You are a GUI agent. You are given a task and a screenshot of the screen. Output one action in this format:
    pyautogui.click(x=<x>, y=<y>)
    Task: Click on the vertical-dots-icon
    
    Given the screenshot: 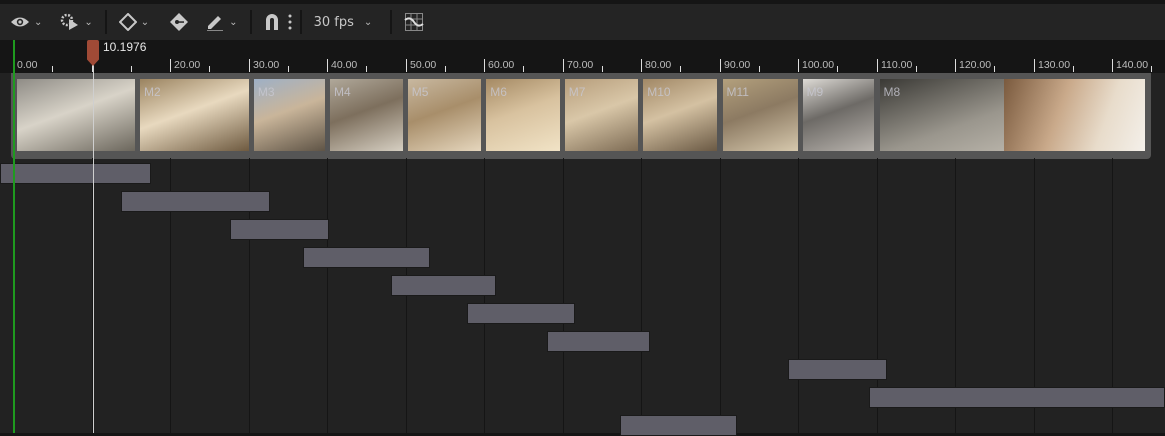 What is the action you would take?
    pyautogui.click(x=290, y=22)
    